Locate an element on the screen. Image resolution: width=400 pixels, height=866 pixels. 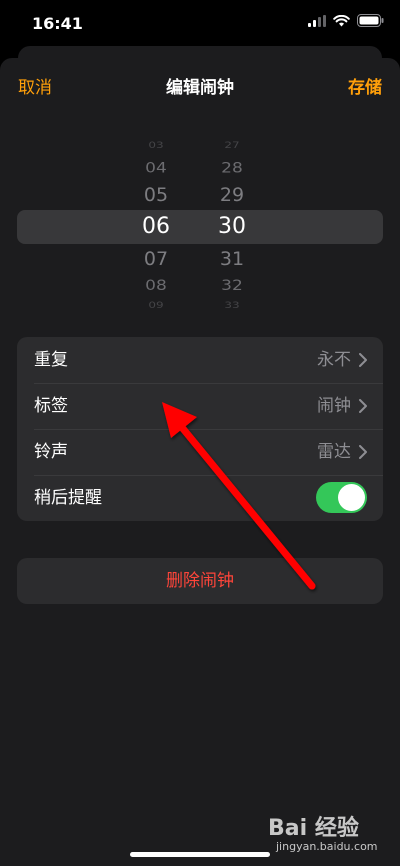
picker-number: 05 is located at coordinates (156, 195).